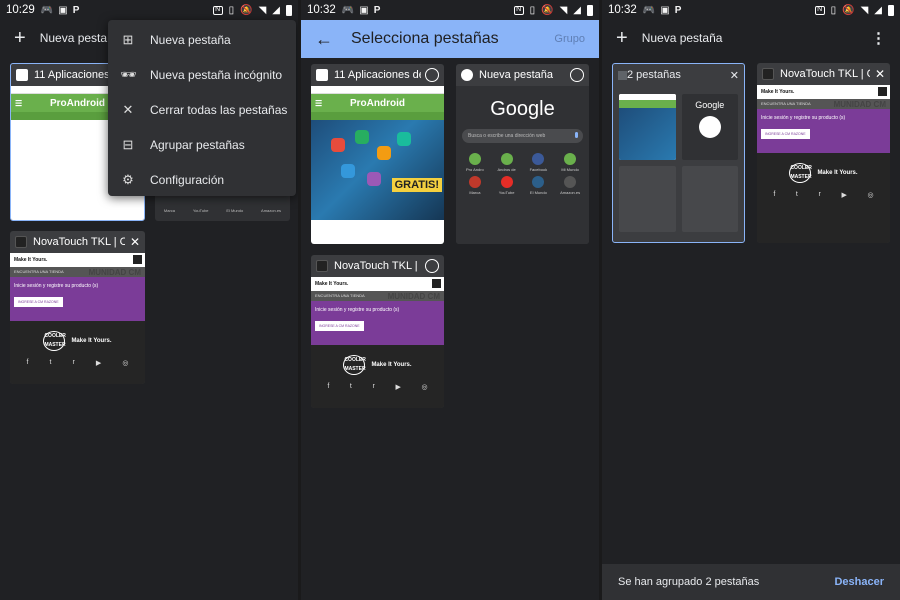  What do you see at coordinates (576, 135) in the screenshot?
I see `mic-icon` at bounding box center [576, 135].